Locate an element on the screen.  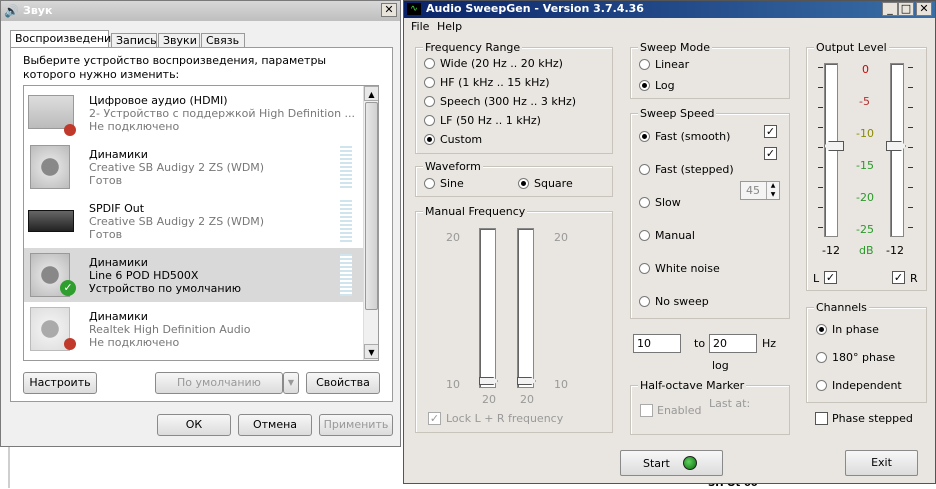
menu-file: File is located at coordinates (420, 26).